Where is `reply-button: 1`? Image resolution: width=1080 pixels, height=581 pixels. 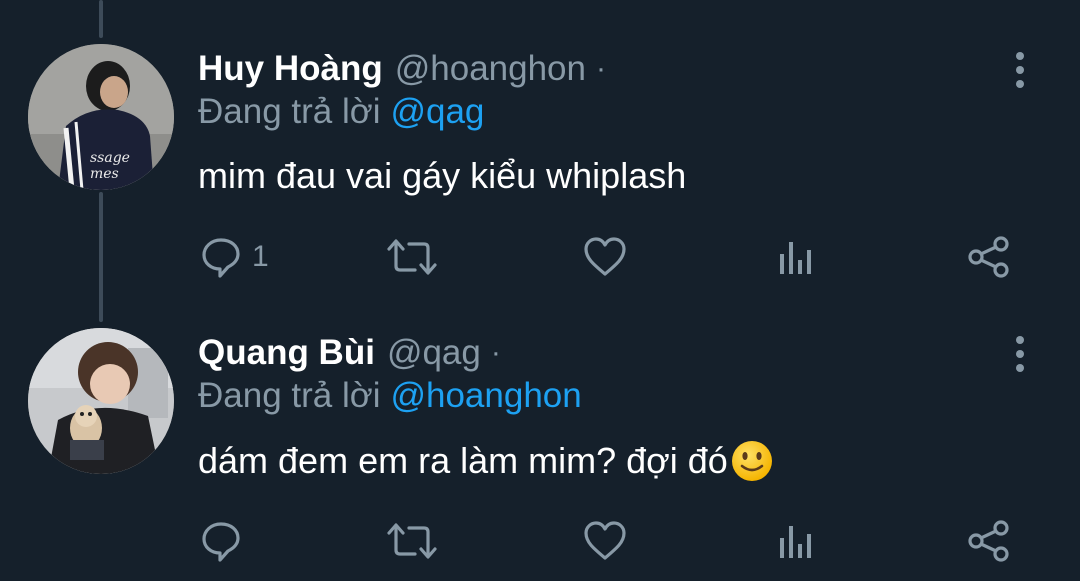 reply-button: 1 is located at coordinates (234, 257).